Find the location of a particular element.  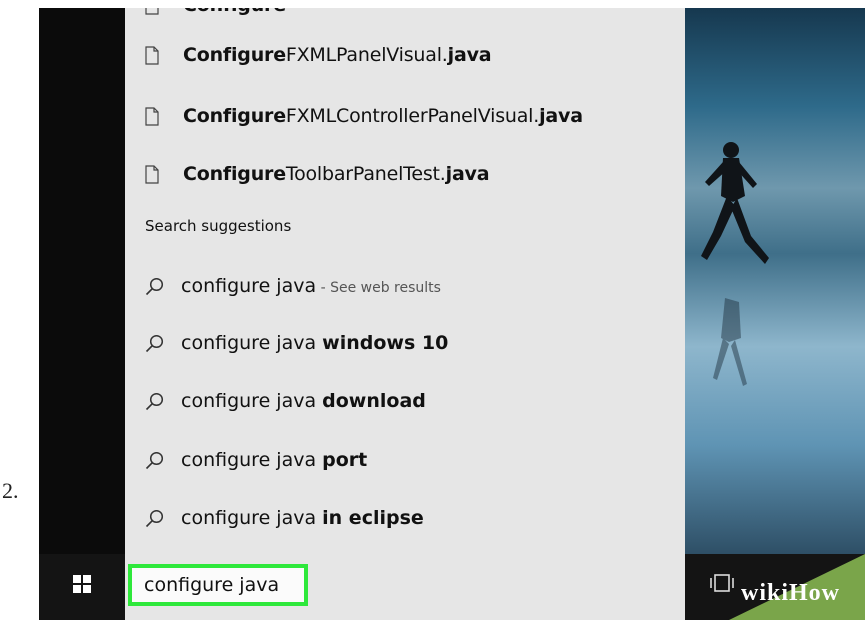

step-number: 2. is located at coordinates (10, 490).